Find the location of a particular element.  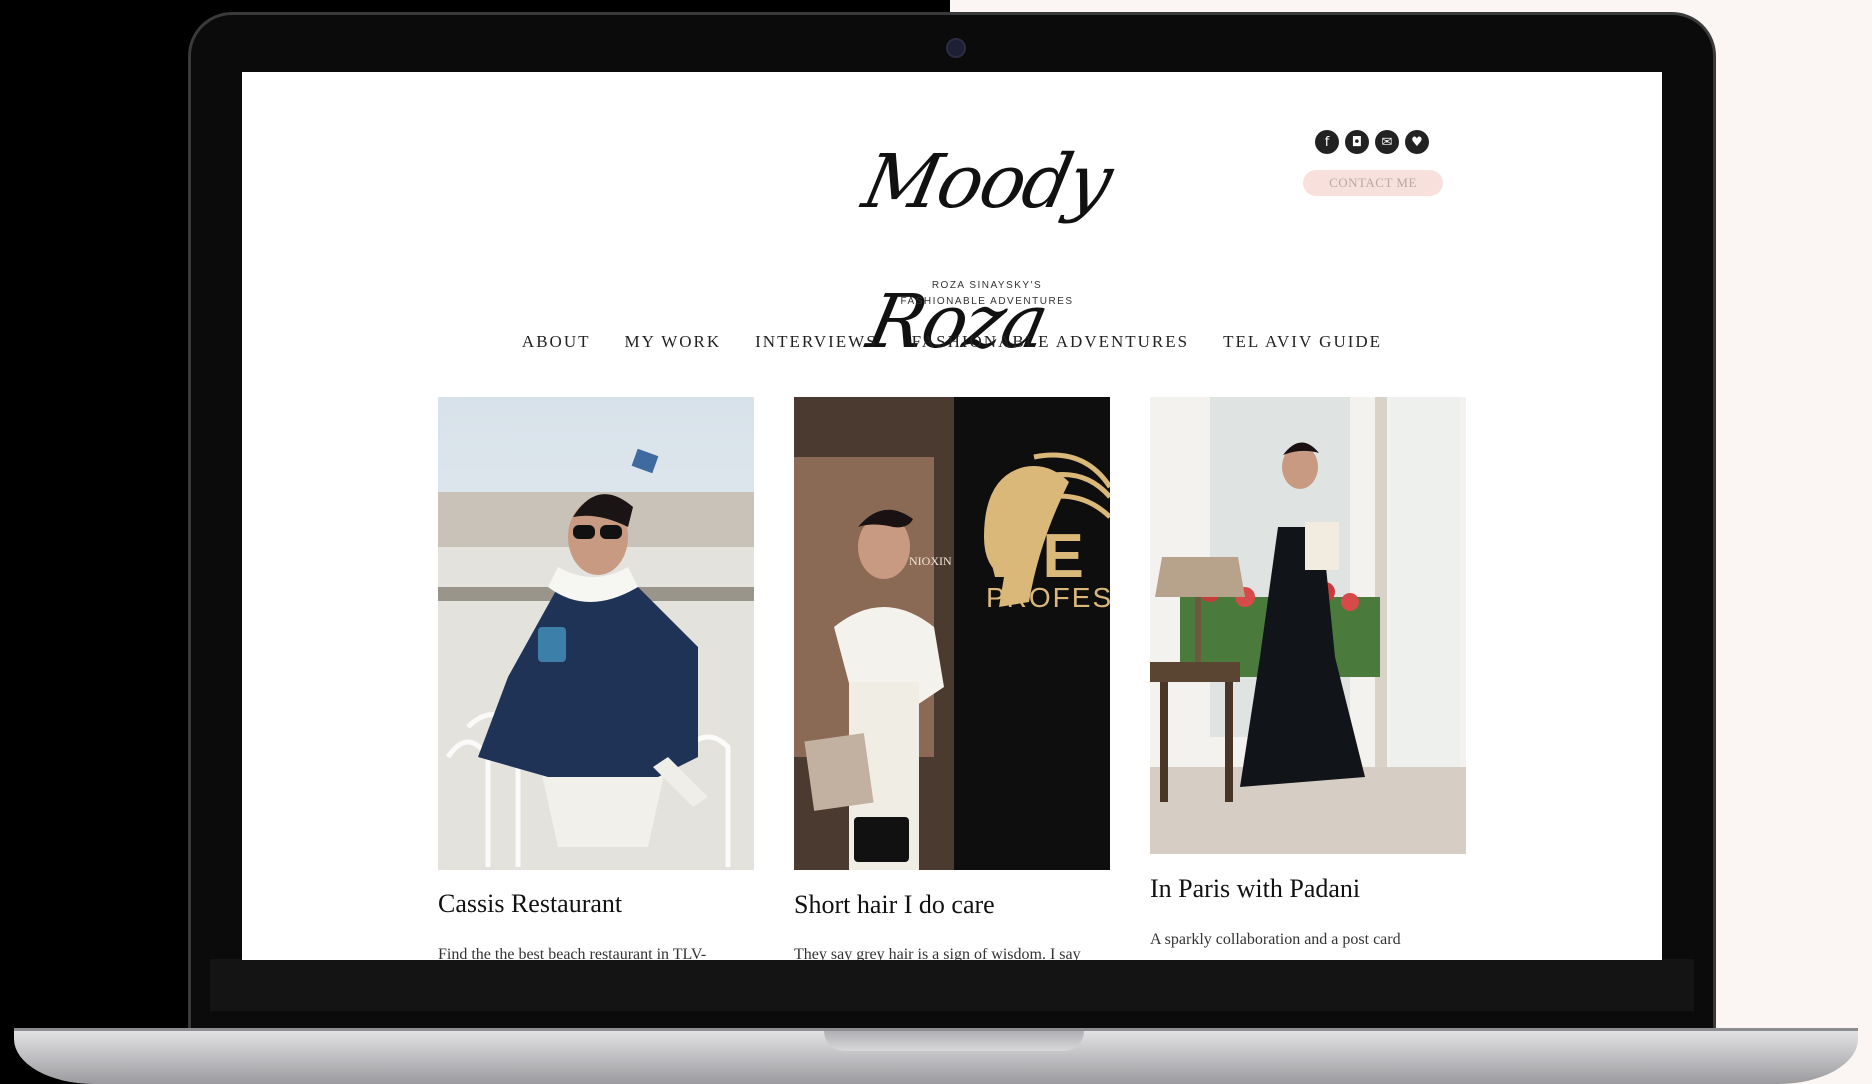

post-title: Cassis Restaurant is located at coordinates (530, 904).